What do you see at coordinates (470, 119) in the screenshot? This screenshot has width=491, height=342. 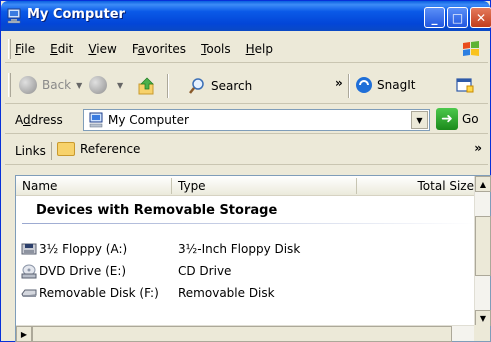 I see `go-label: Go` at bounding box center [470, 119].